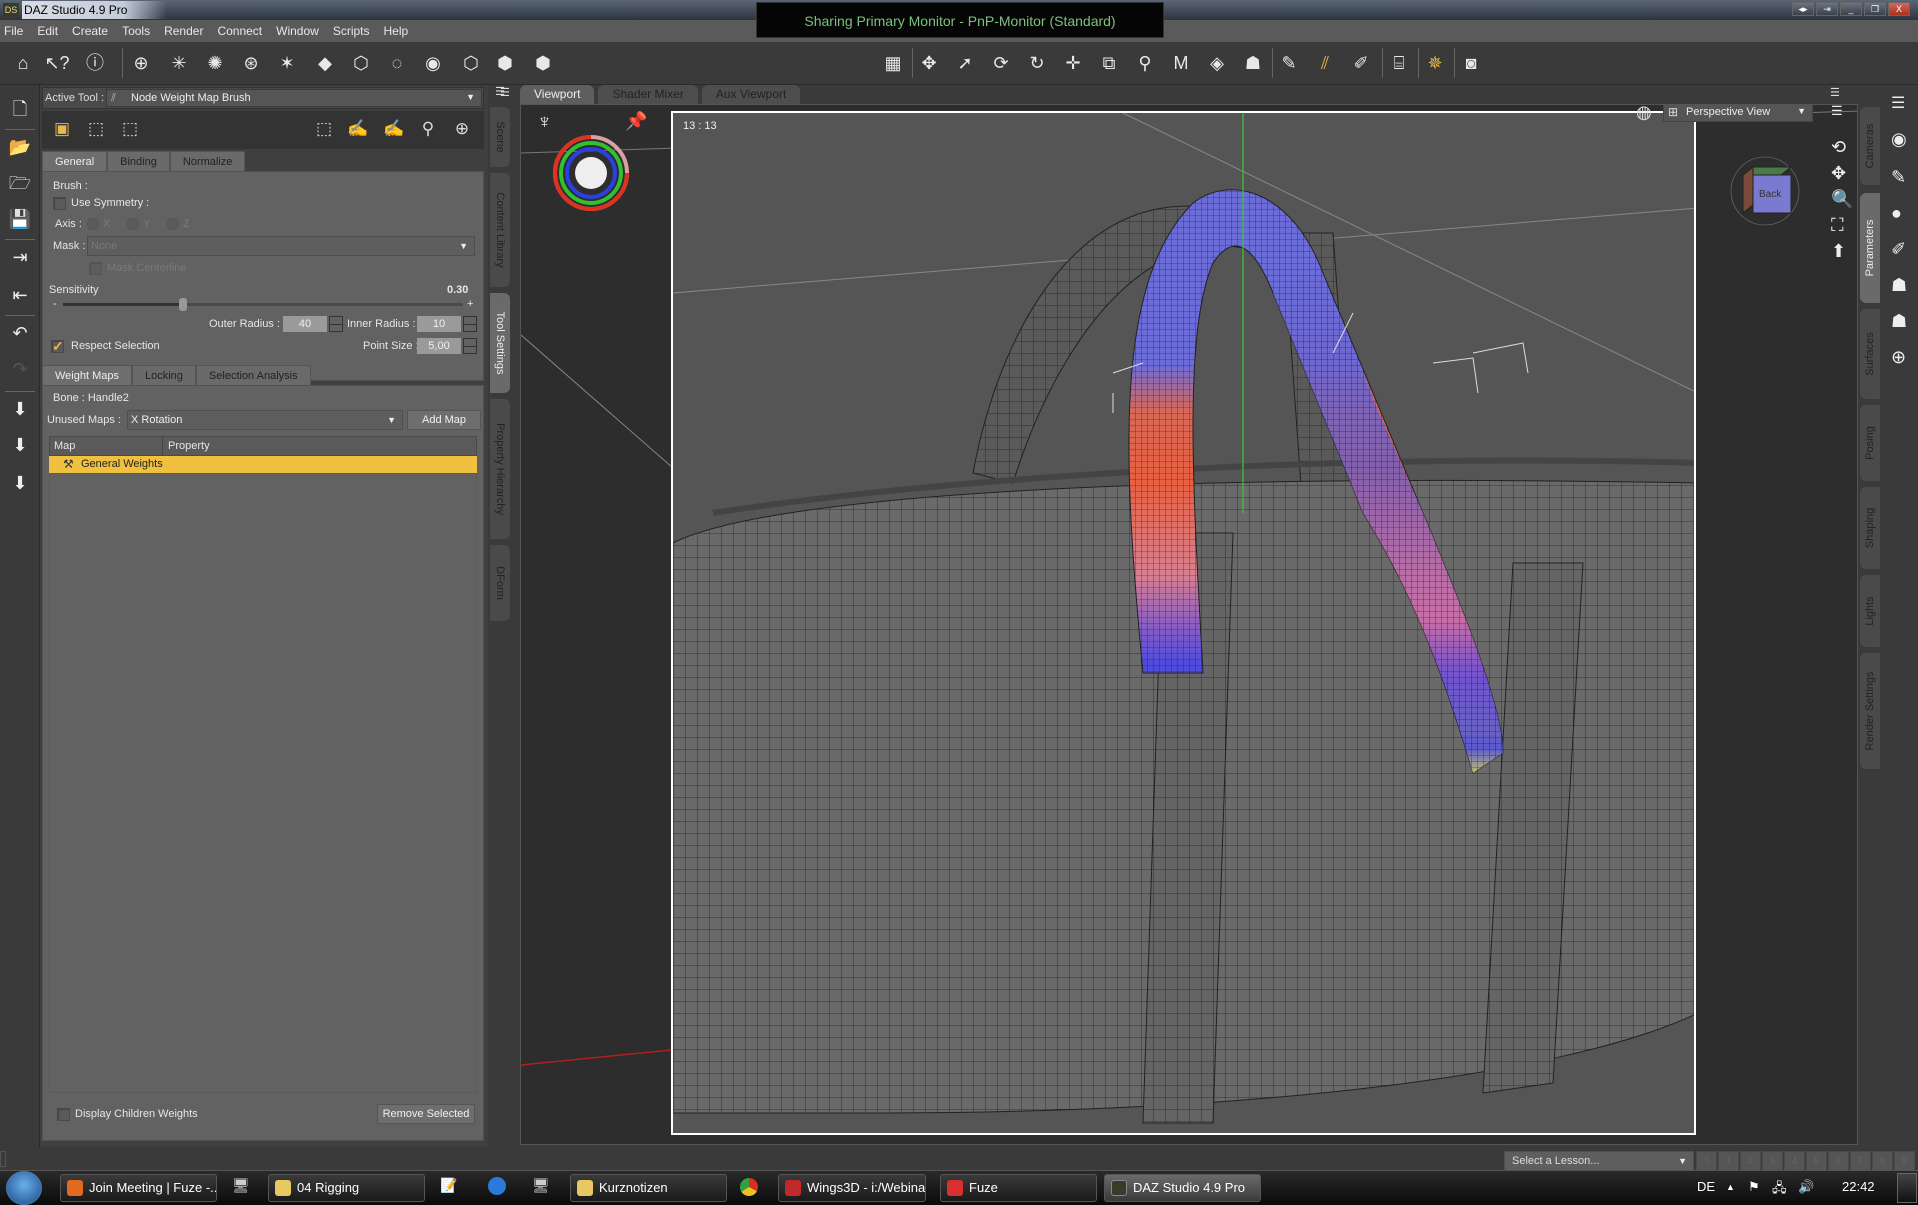 Image resolution: width=1918 pixels, height=1205 pixels. I want to click on sensitivity-slider-handle, so click(183, 304).